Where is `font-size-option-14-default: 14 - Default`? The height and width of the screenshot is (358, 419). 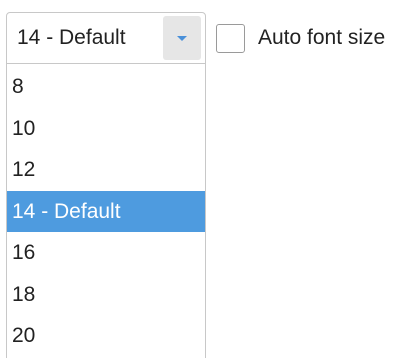
font-size-option-14-default: 14 - Default is located at coordinates (106, 211).